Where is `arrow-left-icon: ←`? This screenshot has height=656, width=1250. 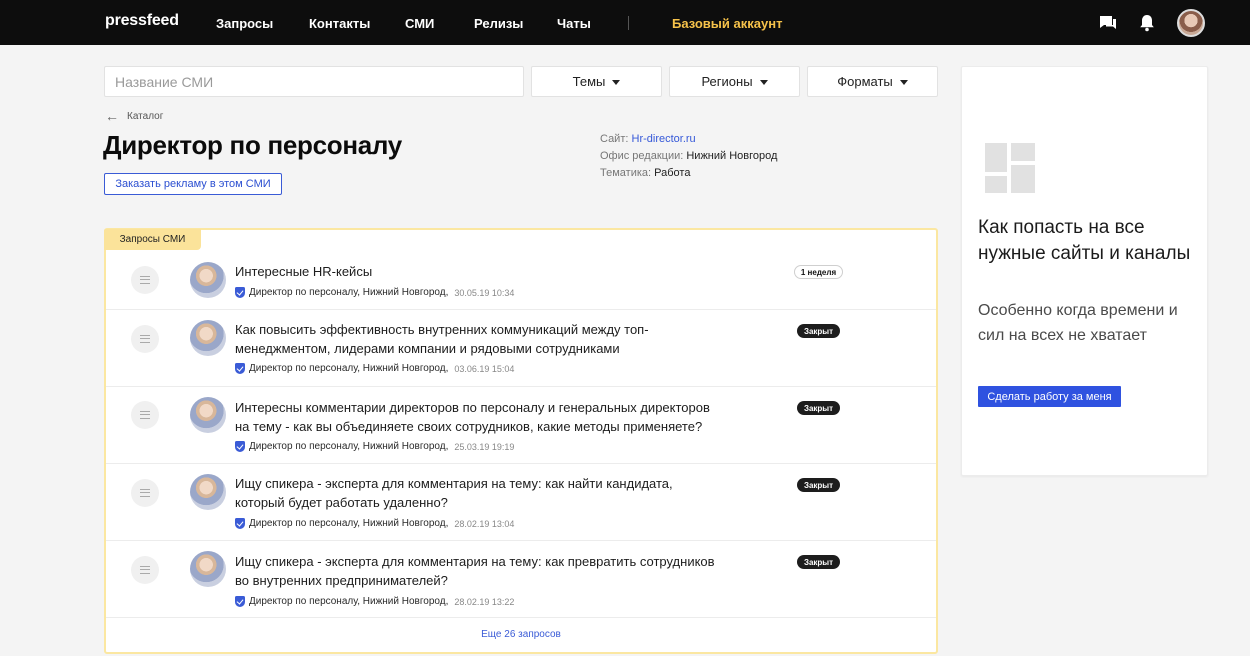 arrow-left-icon: ← is located at coordinates (112, 116).